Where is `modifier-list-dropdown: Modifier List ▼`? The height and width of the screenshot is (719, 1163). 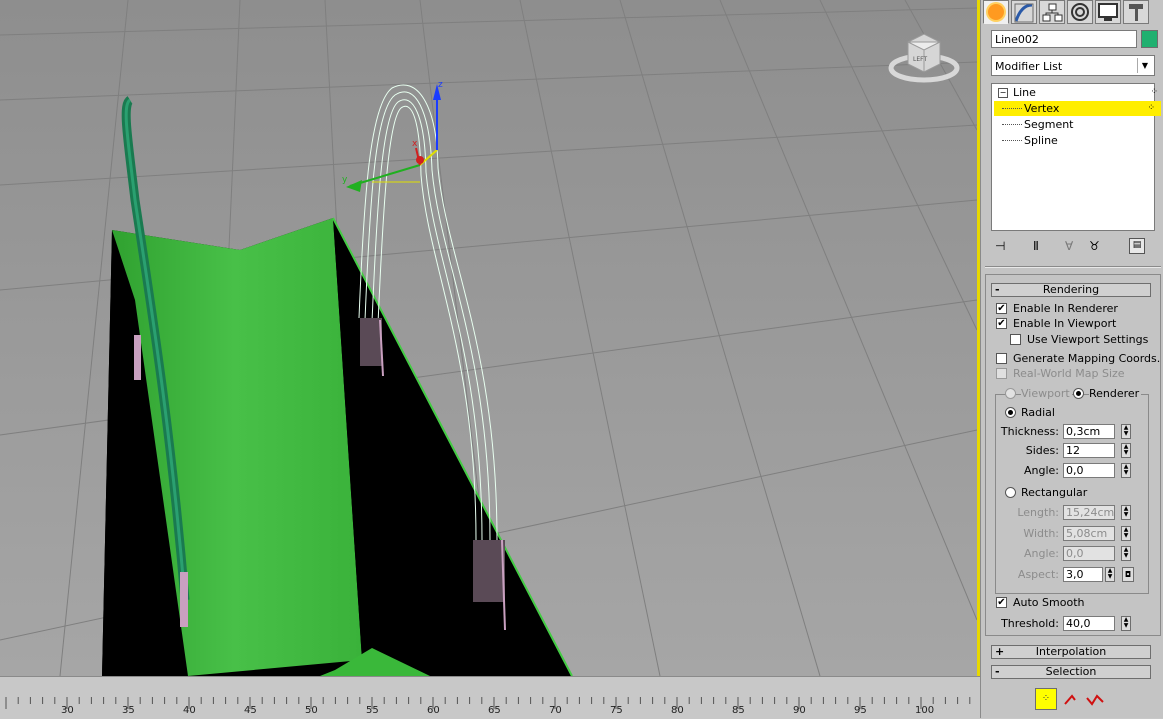
modifier-list-dropdown: Modifier List ▼ is located at coordinates (1073, 65).